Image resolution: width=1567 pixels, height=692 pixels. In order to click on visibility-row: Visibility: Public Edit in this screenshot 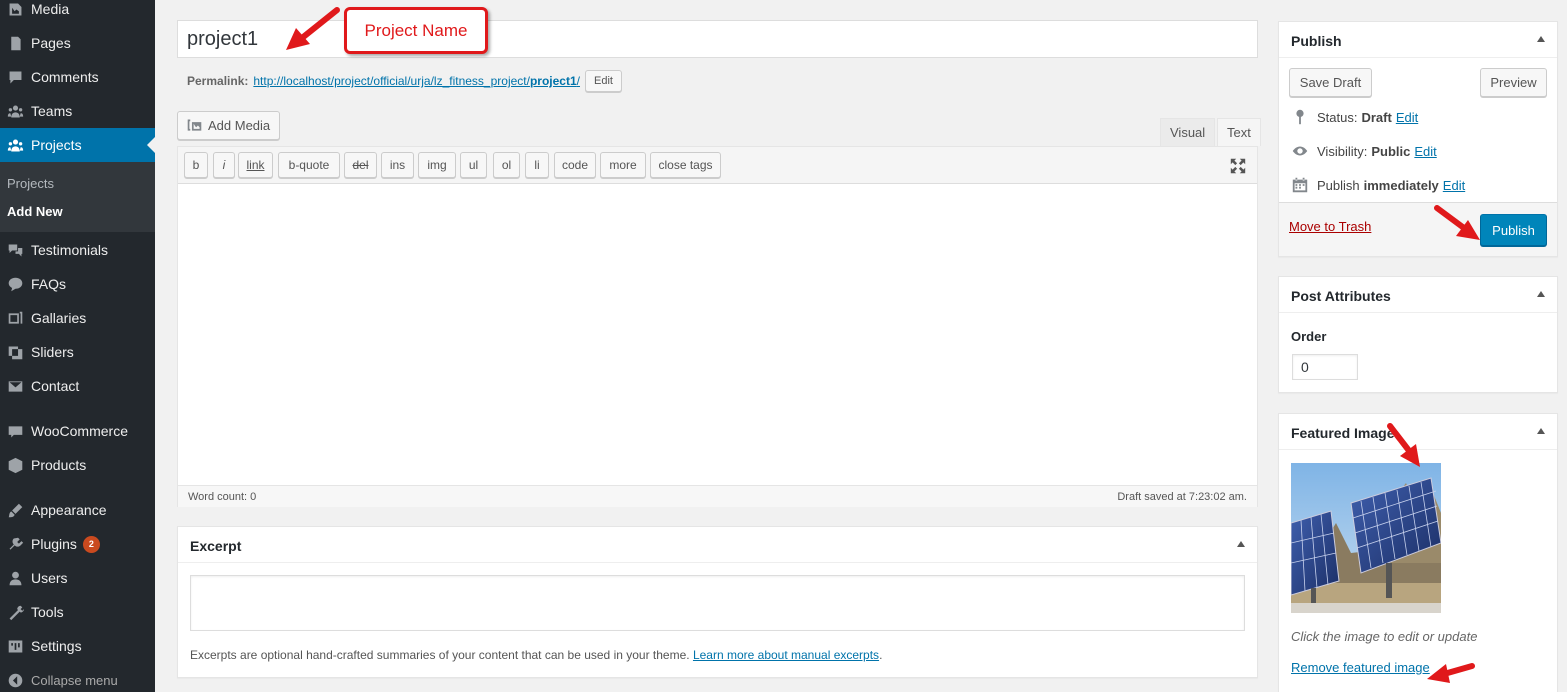, I will do `click(1364, 151)`.